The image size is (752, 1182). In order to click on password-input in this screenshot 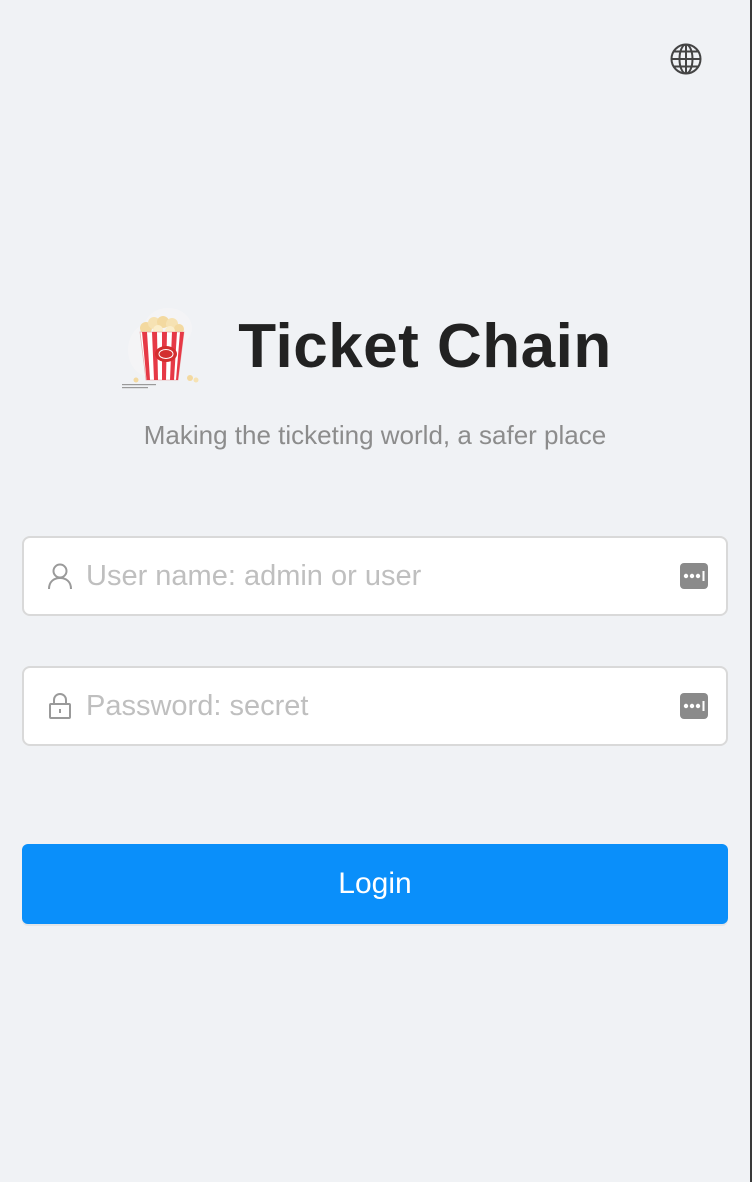, I will do `click(378, 706)`.